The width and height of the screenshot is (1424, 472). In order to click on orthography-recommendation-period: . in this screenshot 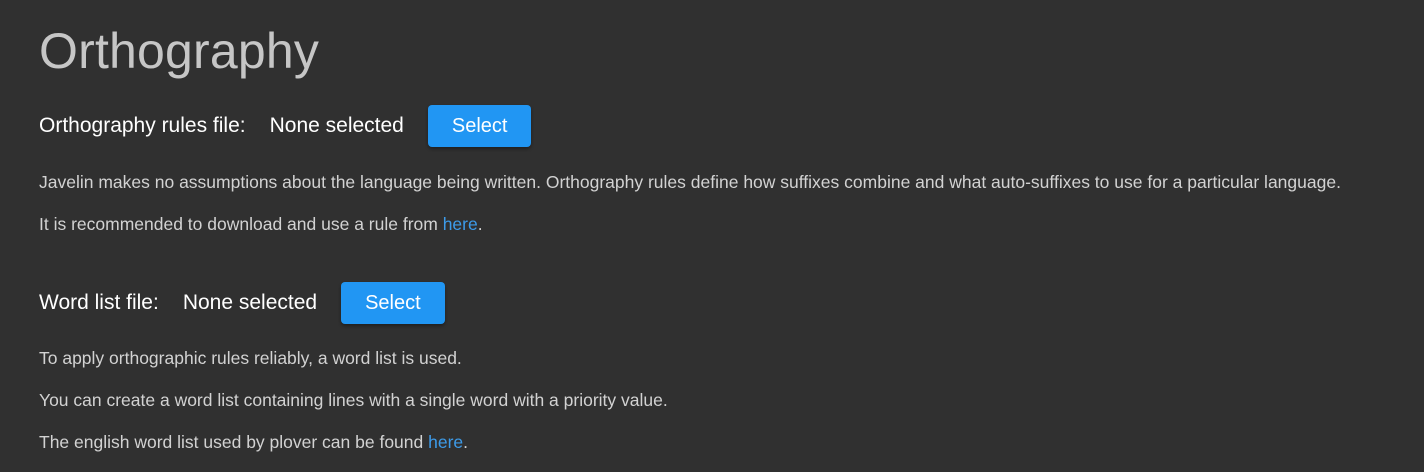, I will do `click(480, 224)`.